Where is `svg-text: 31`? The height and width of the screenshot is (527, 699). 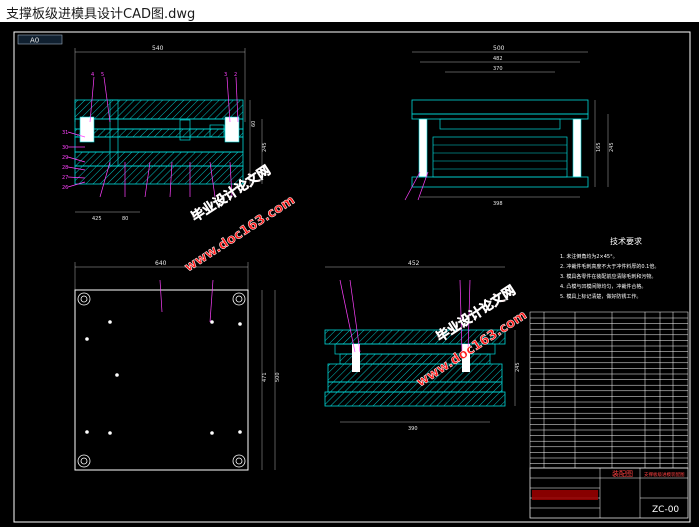 svg-text: 31 is located at coordinates (65, 133).